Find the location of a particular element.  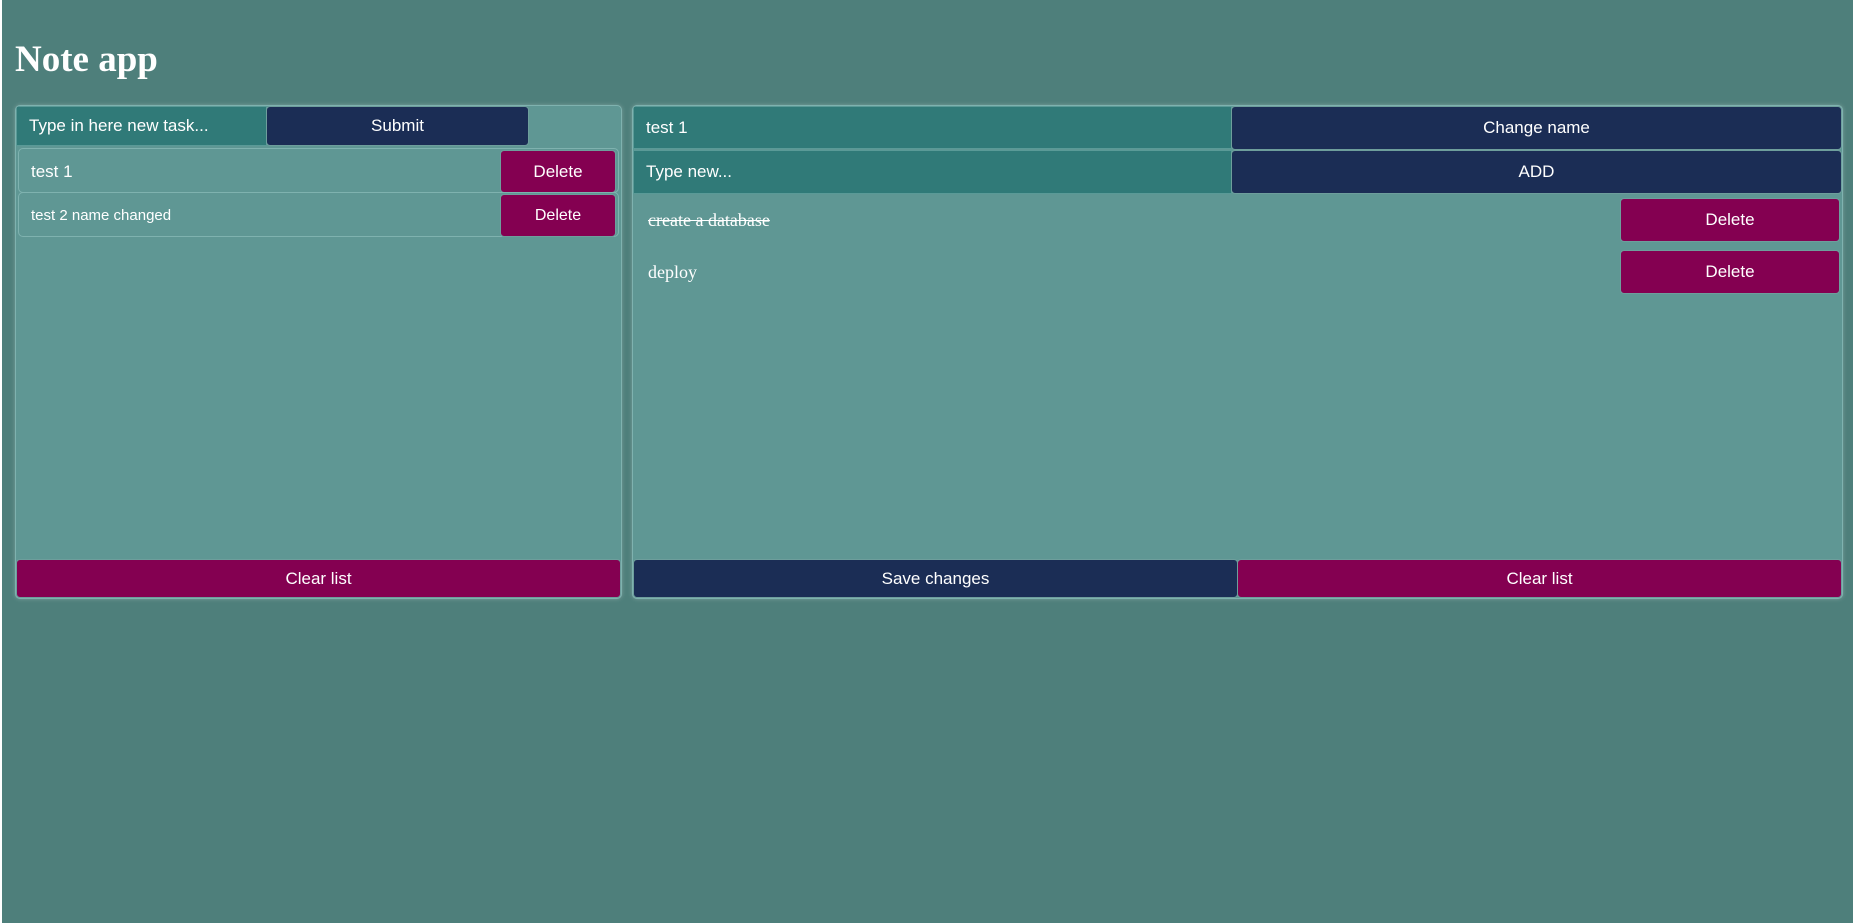

task-item: deploy Delete is located at coordinates (1237, 272).